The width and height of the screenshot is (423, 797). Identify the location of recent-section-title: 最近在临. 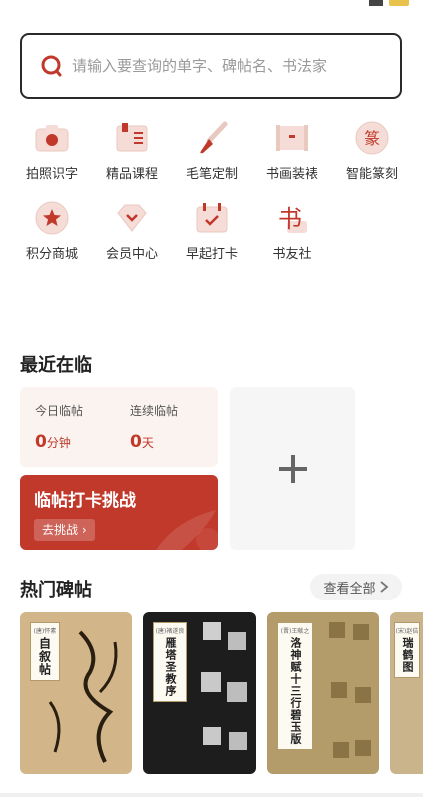
(56, 365).